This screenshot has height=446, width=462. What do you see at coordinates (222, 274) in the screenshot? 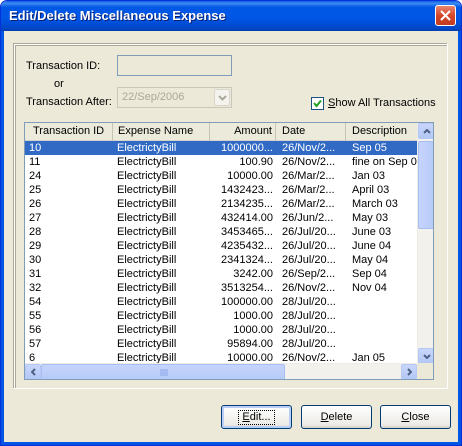
I see `table-row: 31 ElectrictyBill 3242.00 26/Sep/2... Sep 04` at bounding box center [222, 274].